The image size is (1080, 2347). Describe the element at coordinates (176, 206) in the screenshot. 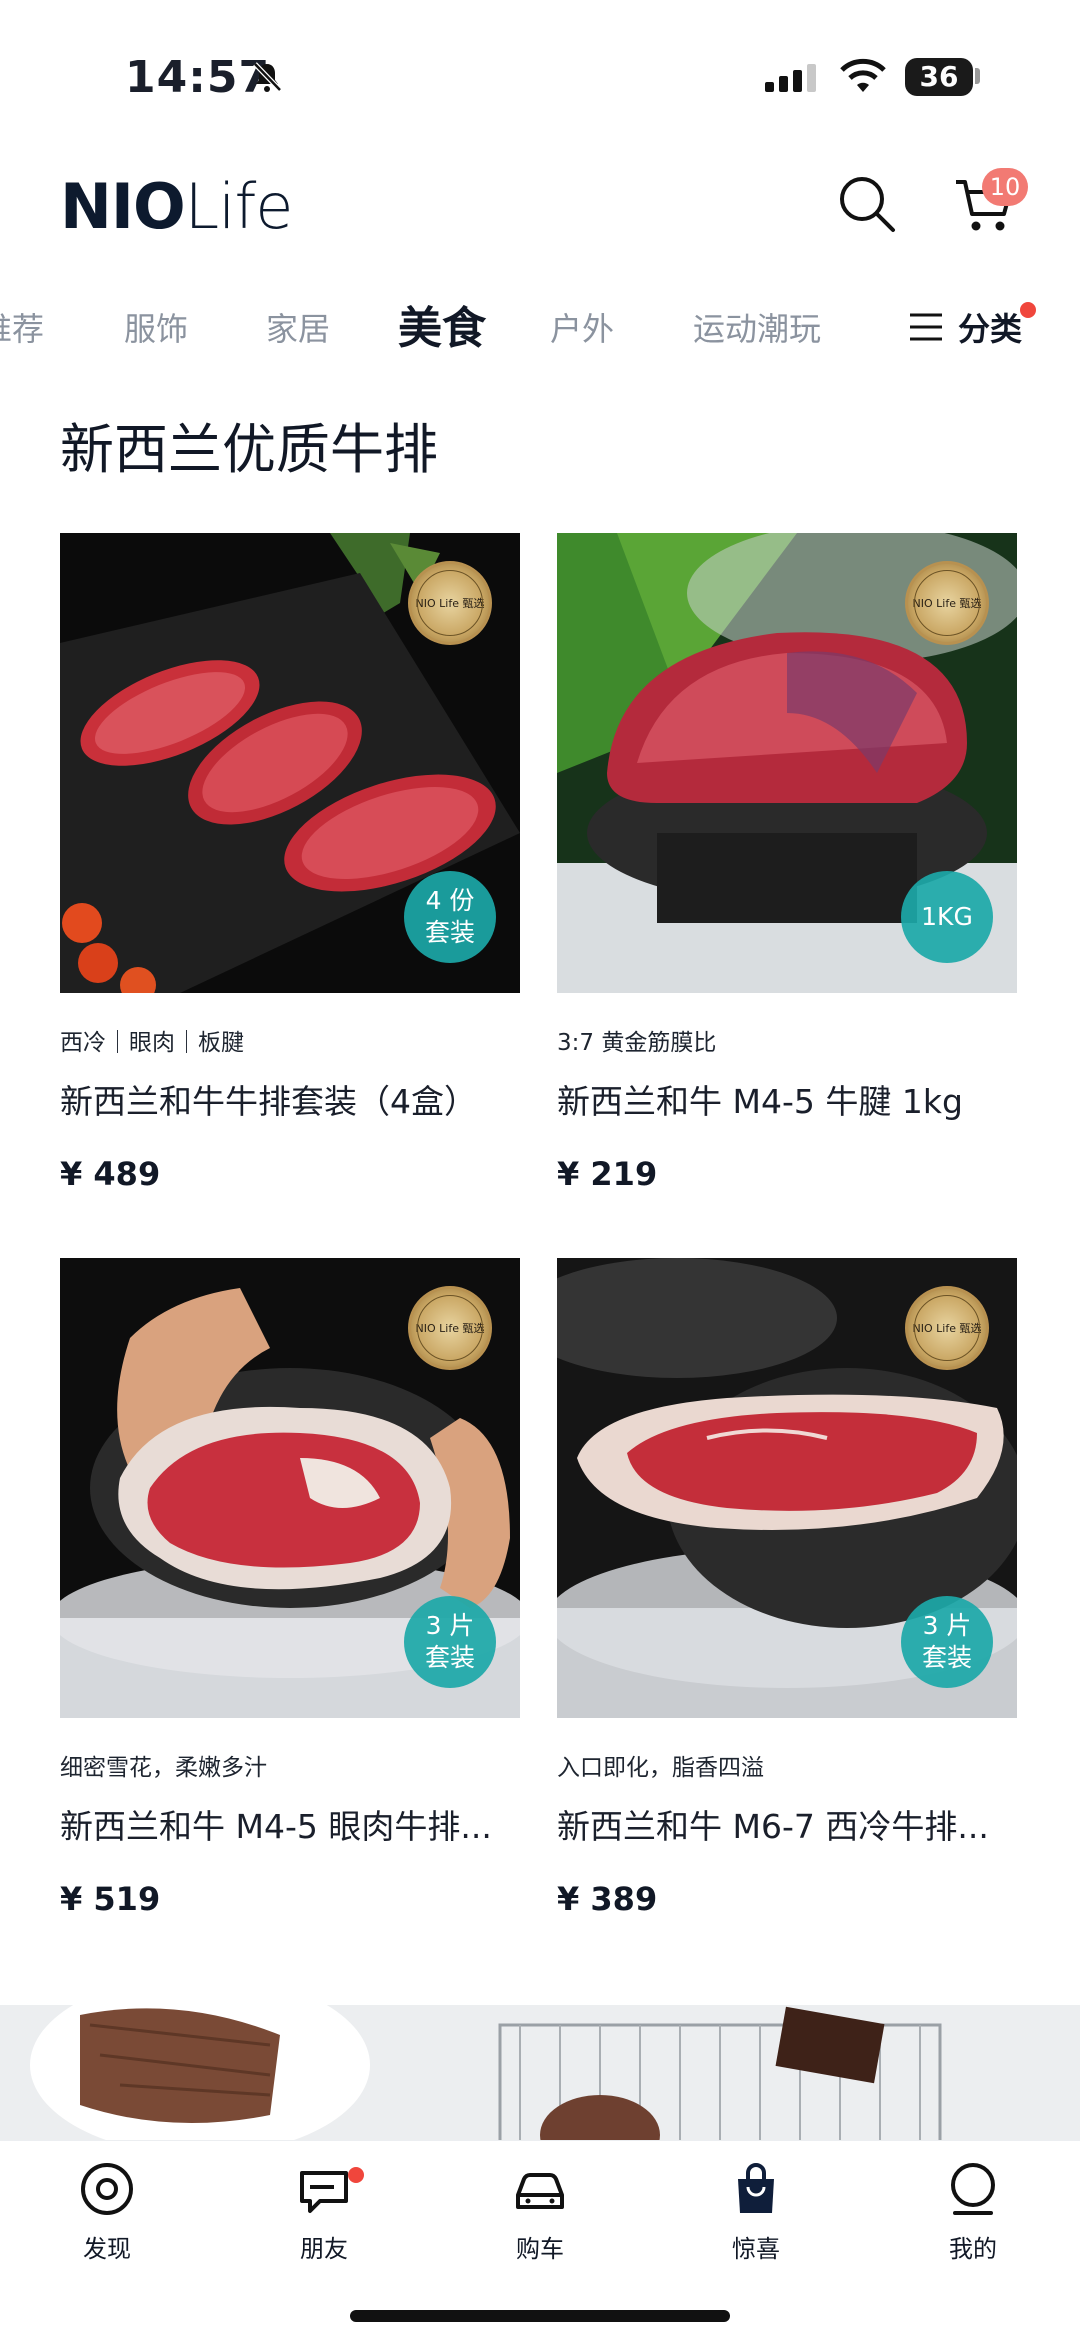

I see `nio-life-logo: NIOLife` at that location.